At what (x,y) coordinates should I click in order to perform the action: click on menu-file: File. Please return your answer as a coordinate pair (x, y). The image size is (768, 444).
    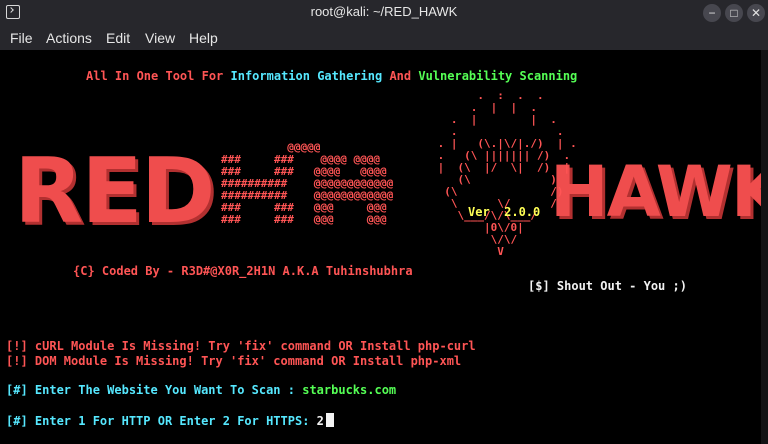
    Looking at the image, I should click on (21, 38).